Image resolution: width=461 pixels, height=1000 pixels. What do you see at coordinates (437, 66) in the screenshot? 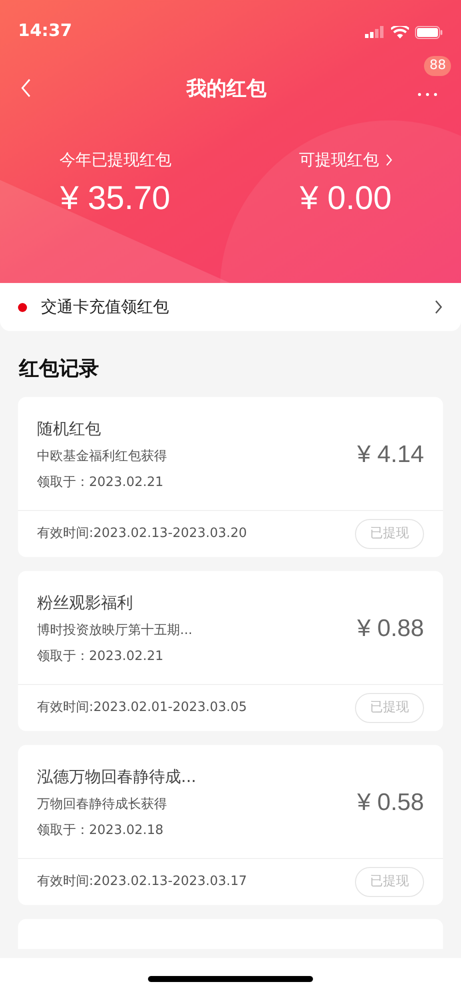
I see `notification-badge: 88` at bounding box center [437, 66].